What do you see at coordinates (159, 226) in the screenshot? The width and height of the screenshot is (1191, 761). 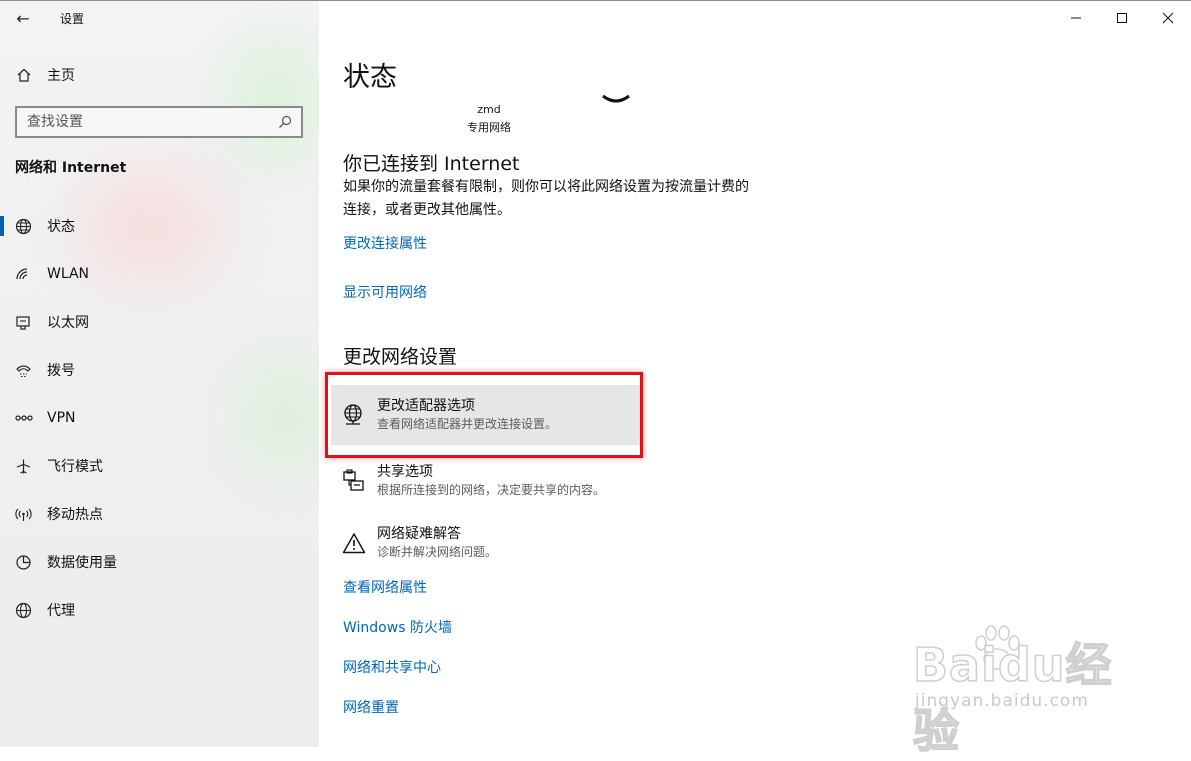 I see `sidebar-item-status: 状态` at bounding box center [159, 226].